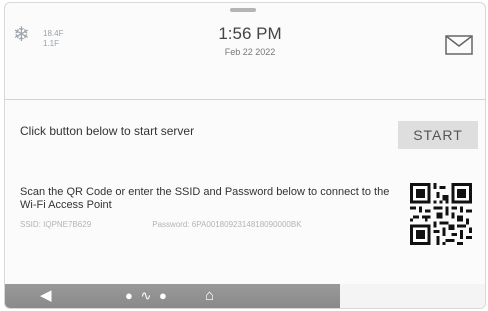 The image size is (488, 311). Describe the element at coordinates (21, 35) in the screenshot. I see `snowflake-icon: ❄` at that location.